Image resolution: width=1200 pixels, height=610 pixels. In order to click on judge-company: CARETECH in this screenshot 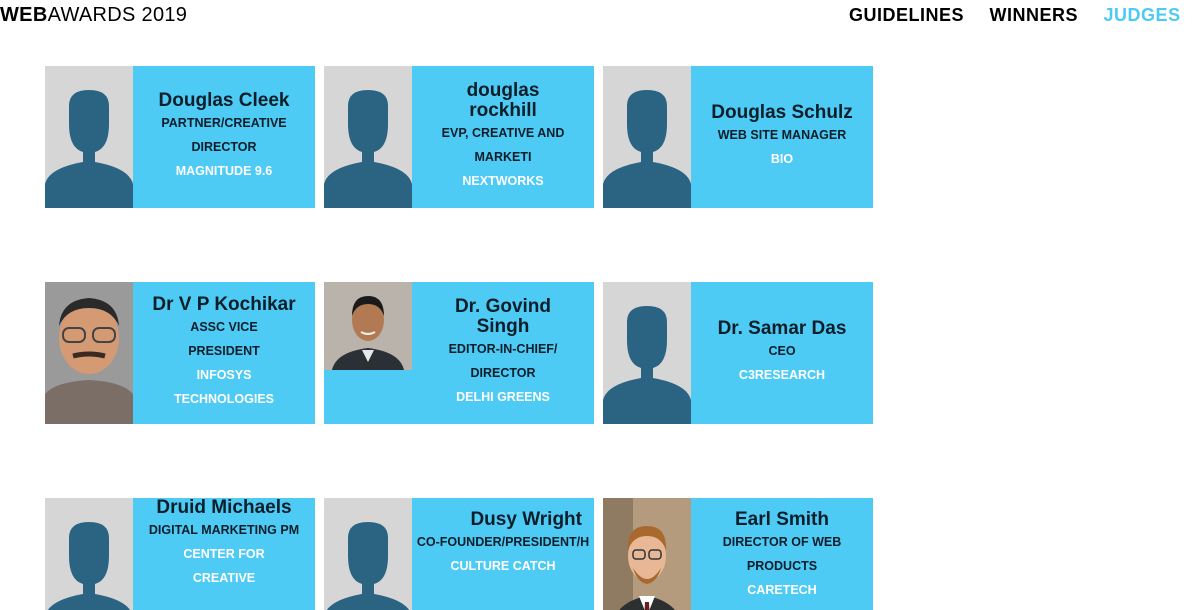, I will do `click(782, 590)`.